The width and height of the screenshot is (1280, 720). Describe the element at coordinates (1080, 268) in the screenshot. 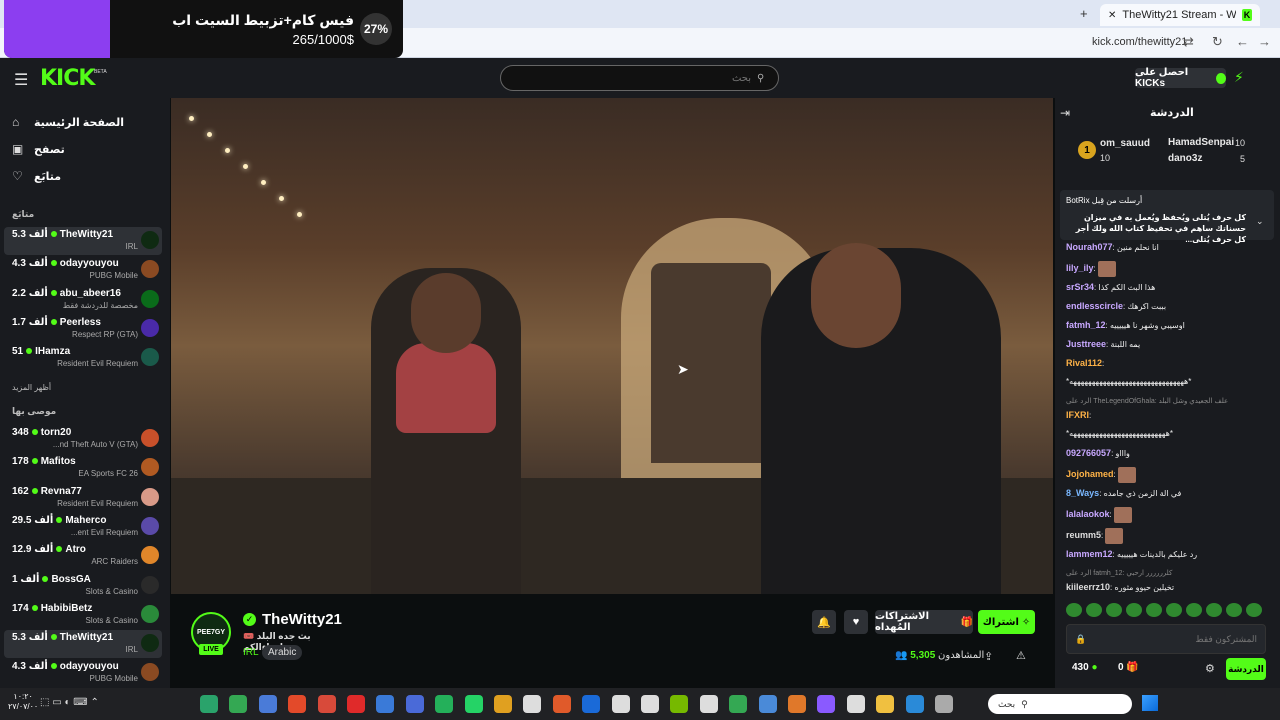

I see `chat-username: lily_ily` at that location.